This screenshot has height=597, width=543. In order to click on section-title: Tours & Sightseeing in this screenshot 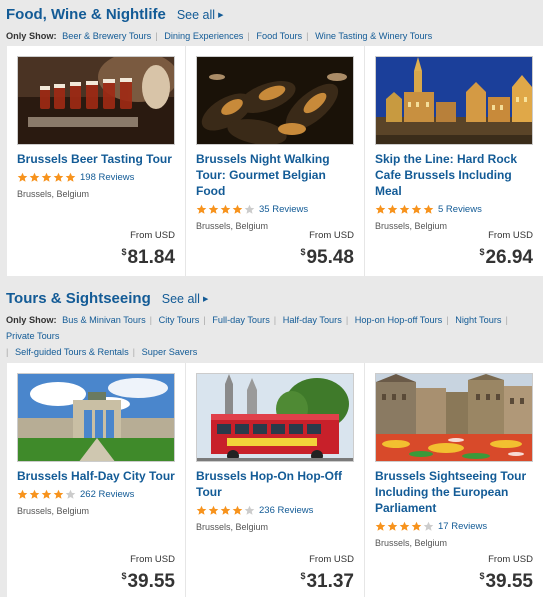, I will do `click(78, 298)`.